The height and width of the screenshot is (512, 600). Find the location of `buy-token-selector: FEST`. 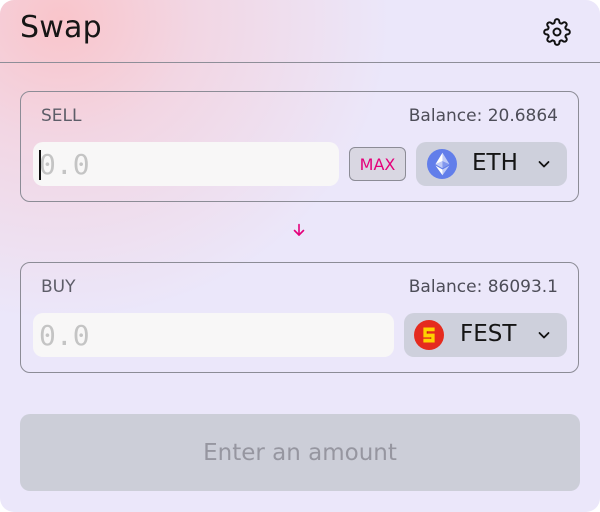

buy-token-selector: FEST is located at coordinates (485, 335).